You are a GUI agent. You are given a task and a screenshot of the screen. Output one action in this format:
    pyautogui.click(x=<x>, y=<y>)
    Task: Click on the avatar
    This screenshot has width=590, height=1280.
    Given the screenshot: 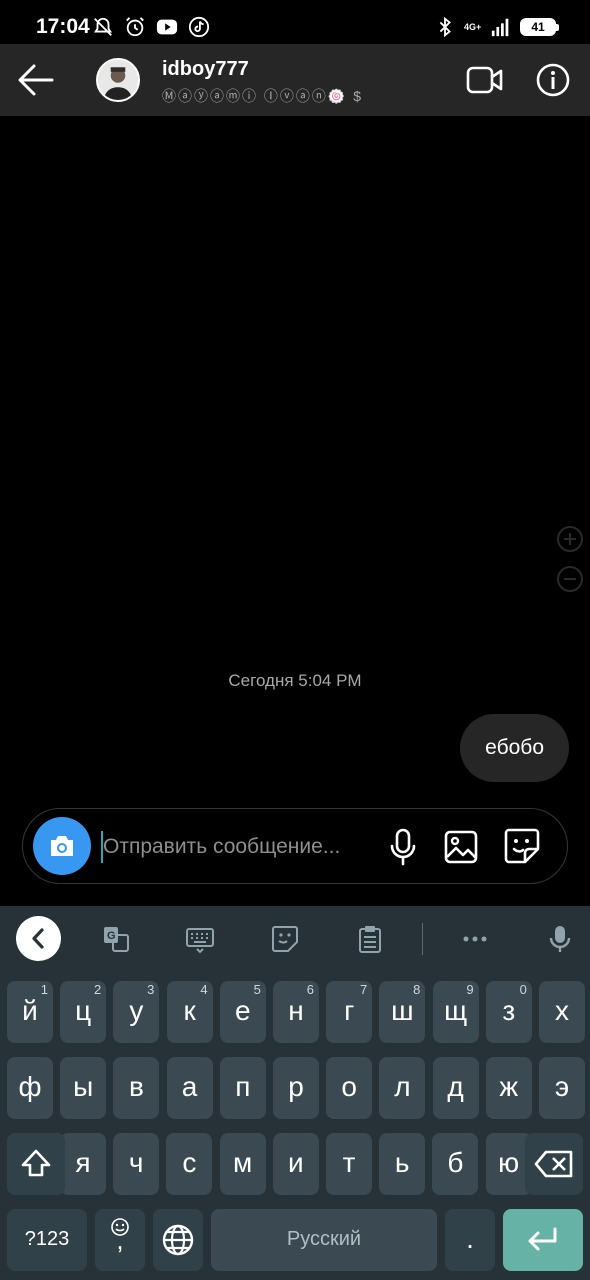 What is the action you would take?
    pyautogui.click(x=118, y=80)
    